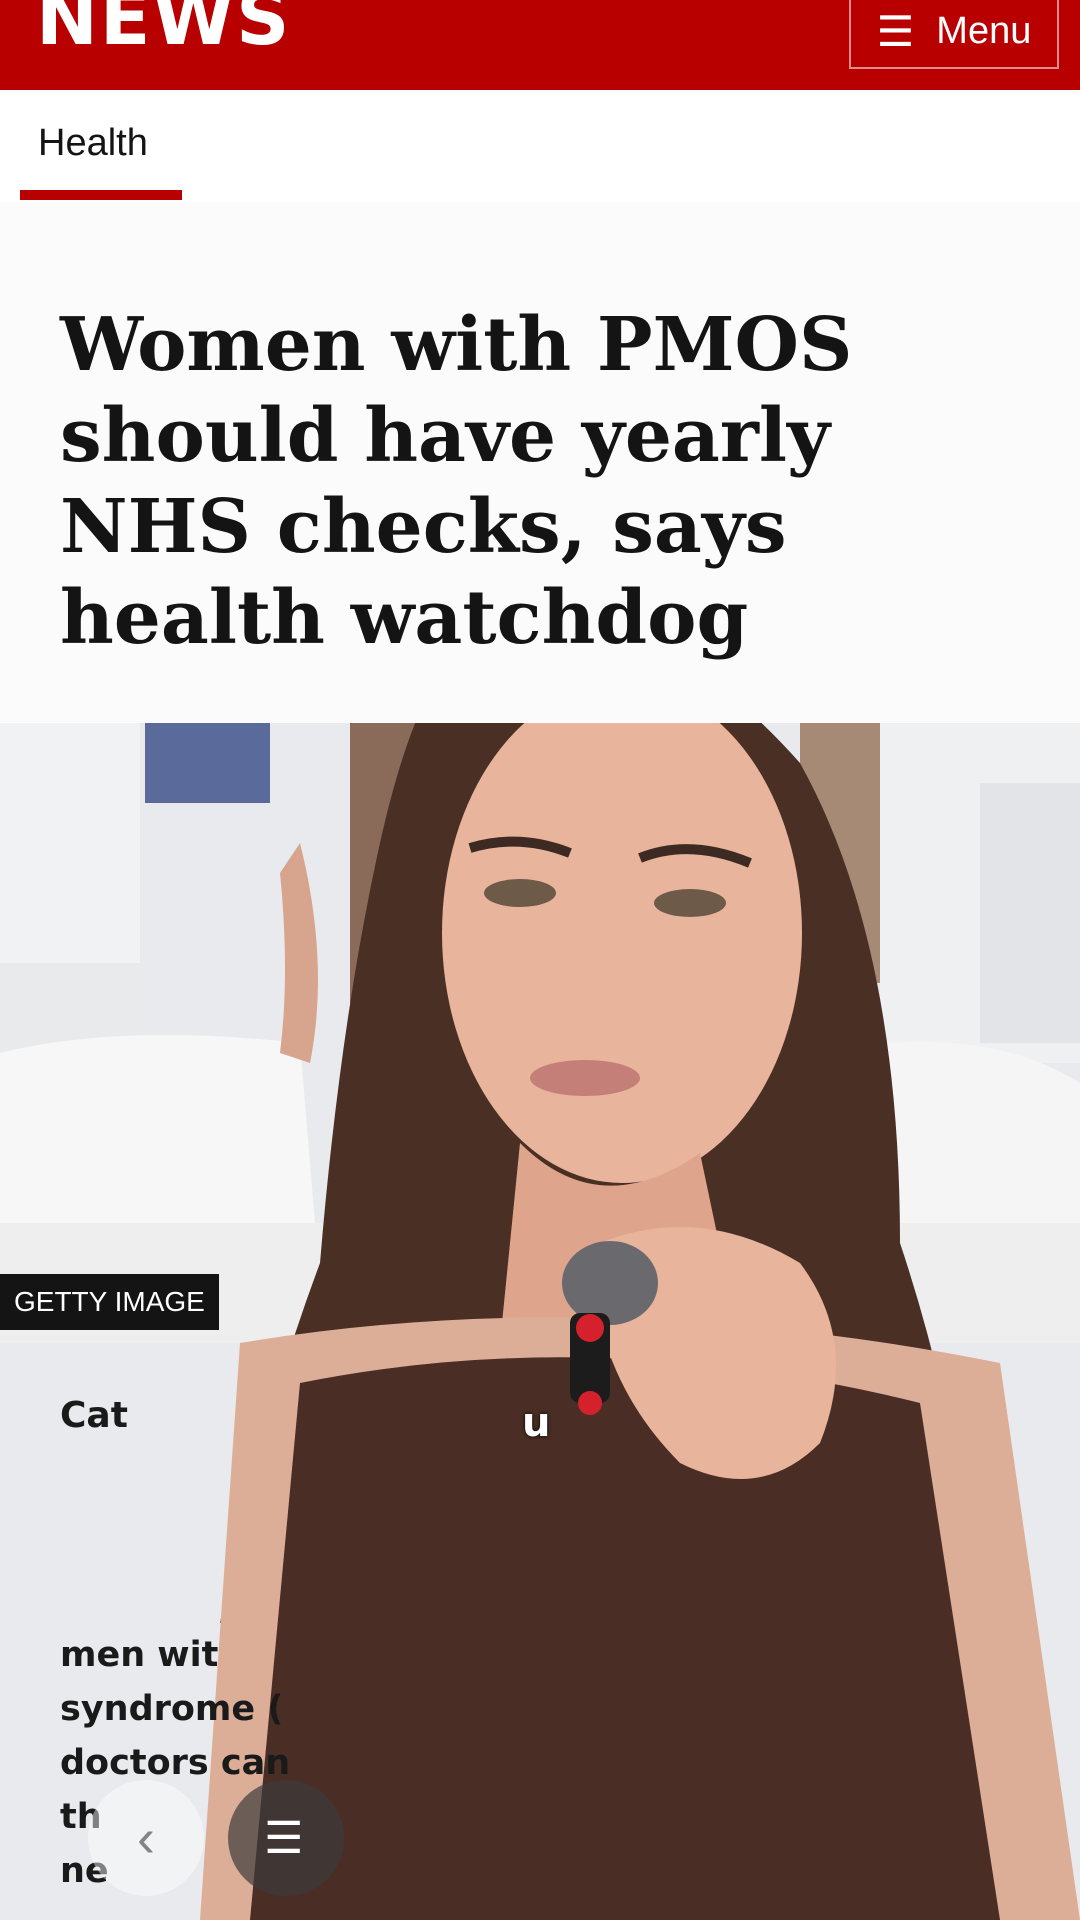  Describe the element at coordinates (109, 1302) in the screenshot. I see `image-credit-label: GETTY IMAGE` at that location.